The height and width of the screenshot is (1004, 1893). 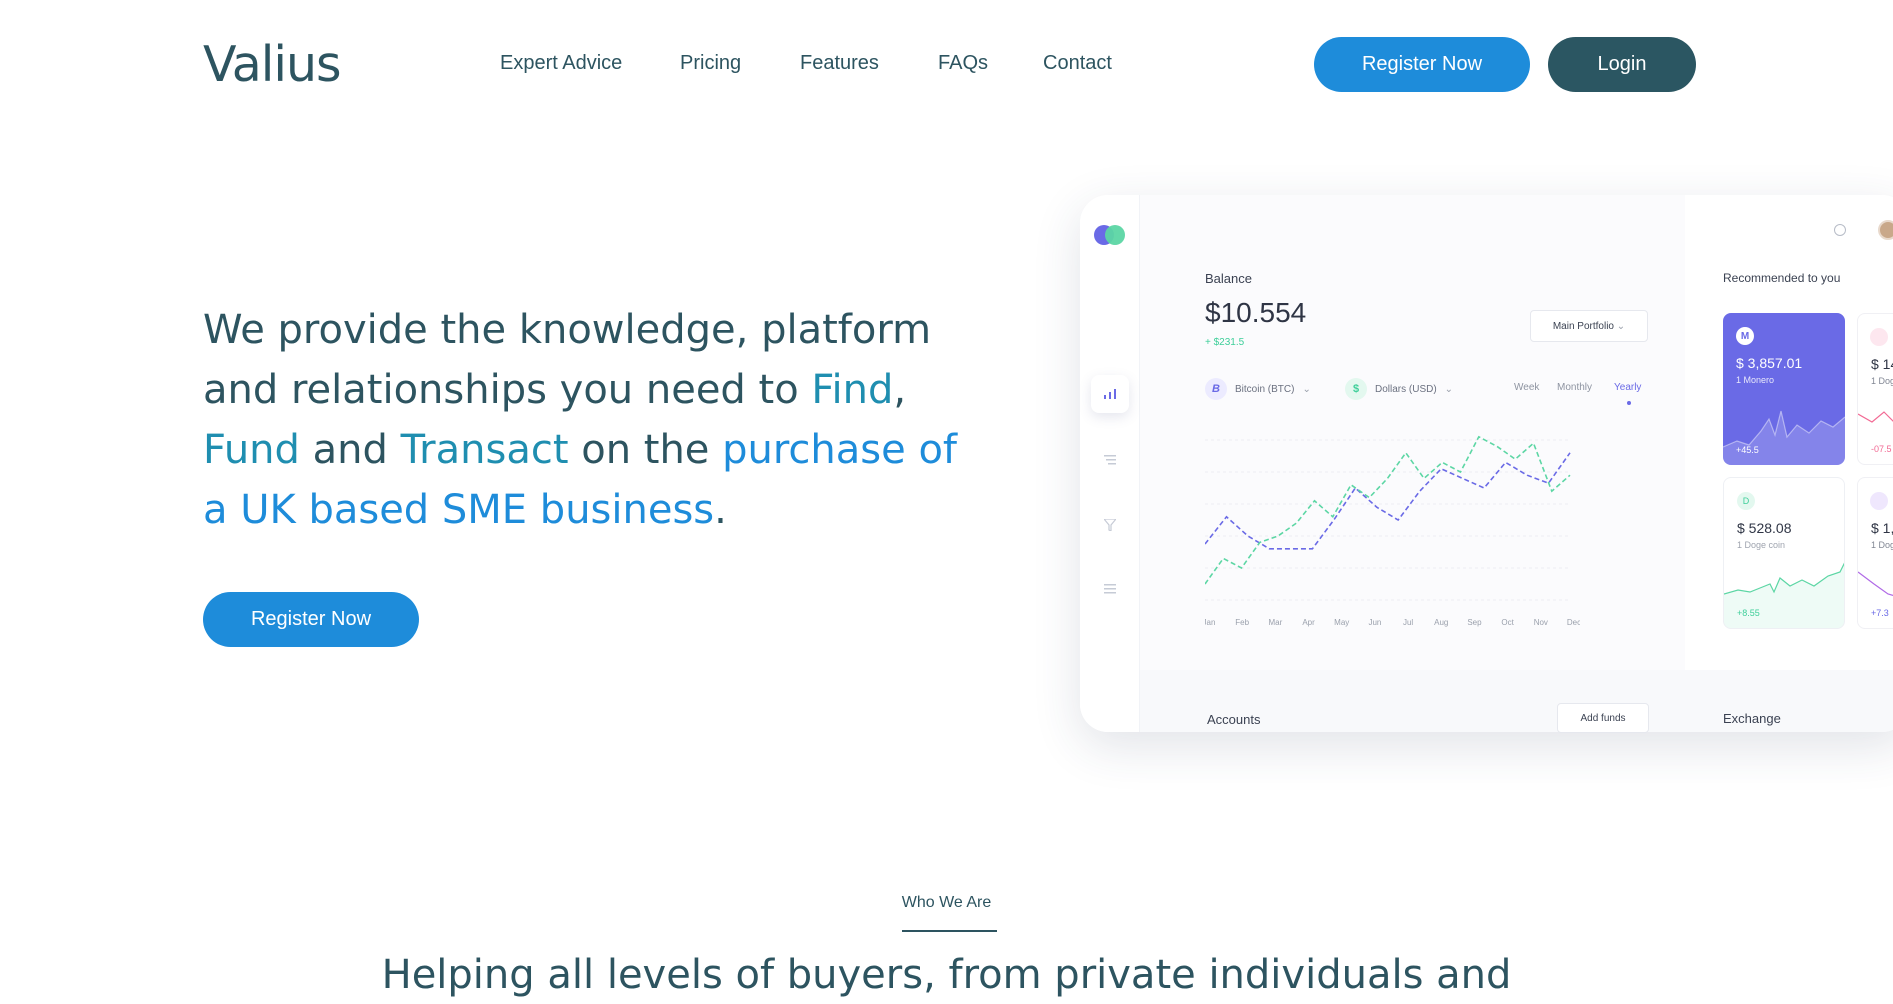 I want to click on register-now-button-header: Register Now, so click(x=1422, y=64).